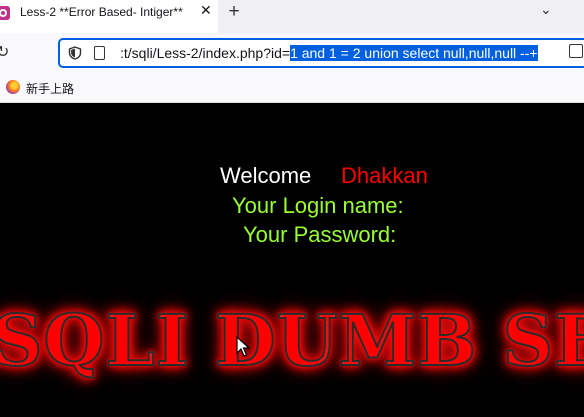 The width and height of the screenshot is (584, 417). What do you see at coordinates (5, 13) in the screenshot?
I see `sqli-lab-icon` at bounding box center [5, 13].